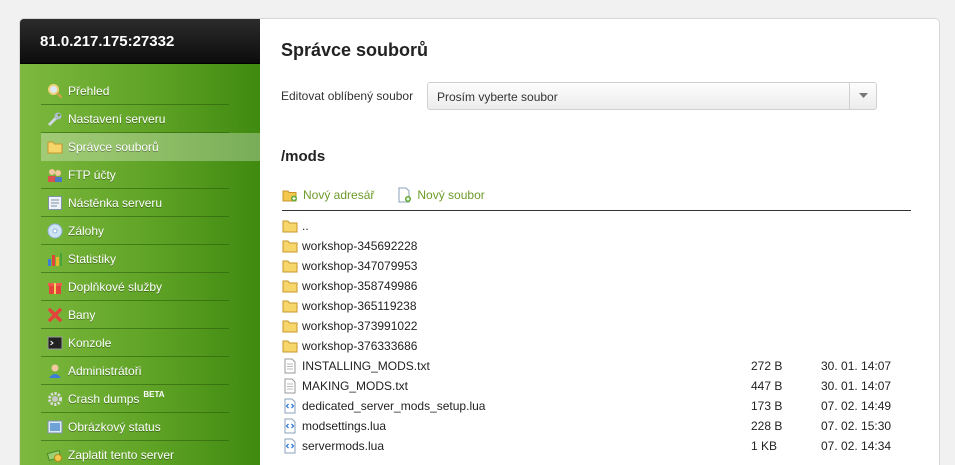 This screenshot has width=955, height=465. Describe the element at coordinates (360, 346) in the screenshot. I see `file-name: workshop-376333686` at that location.